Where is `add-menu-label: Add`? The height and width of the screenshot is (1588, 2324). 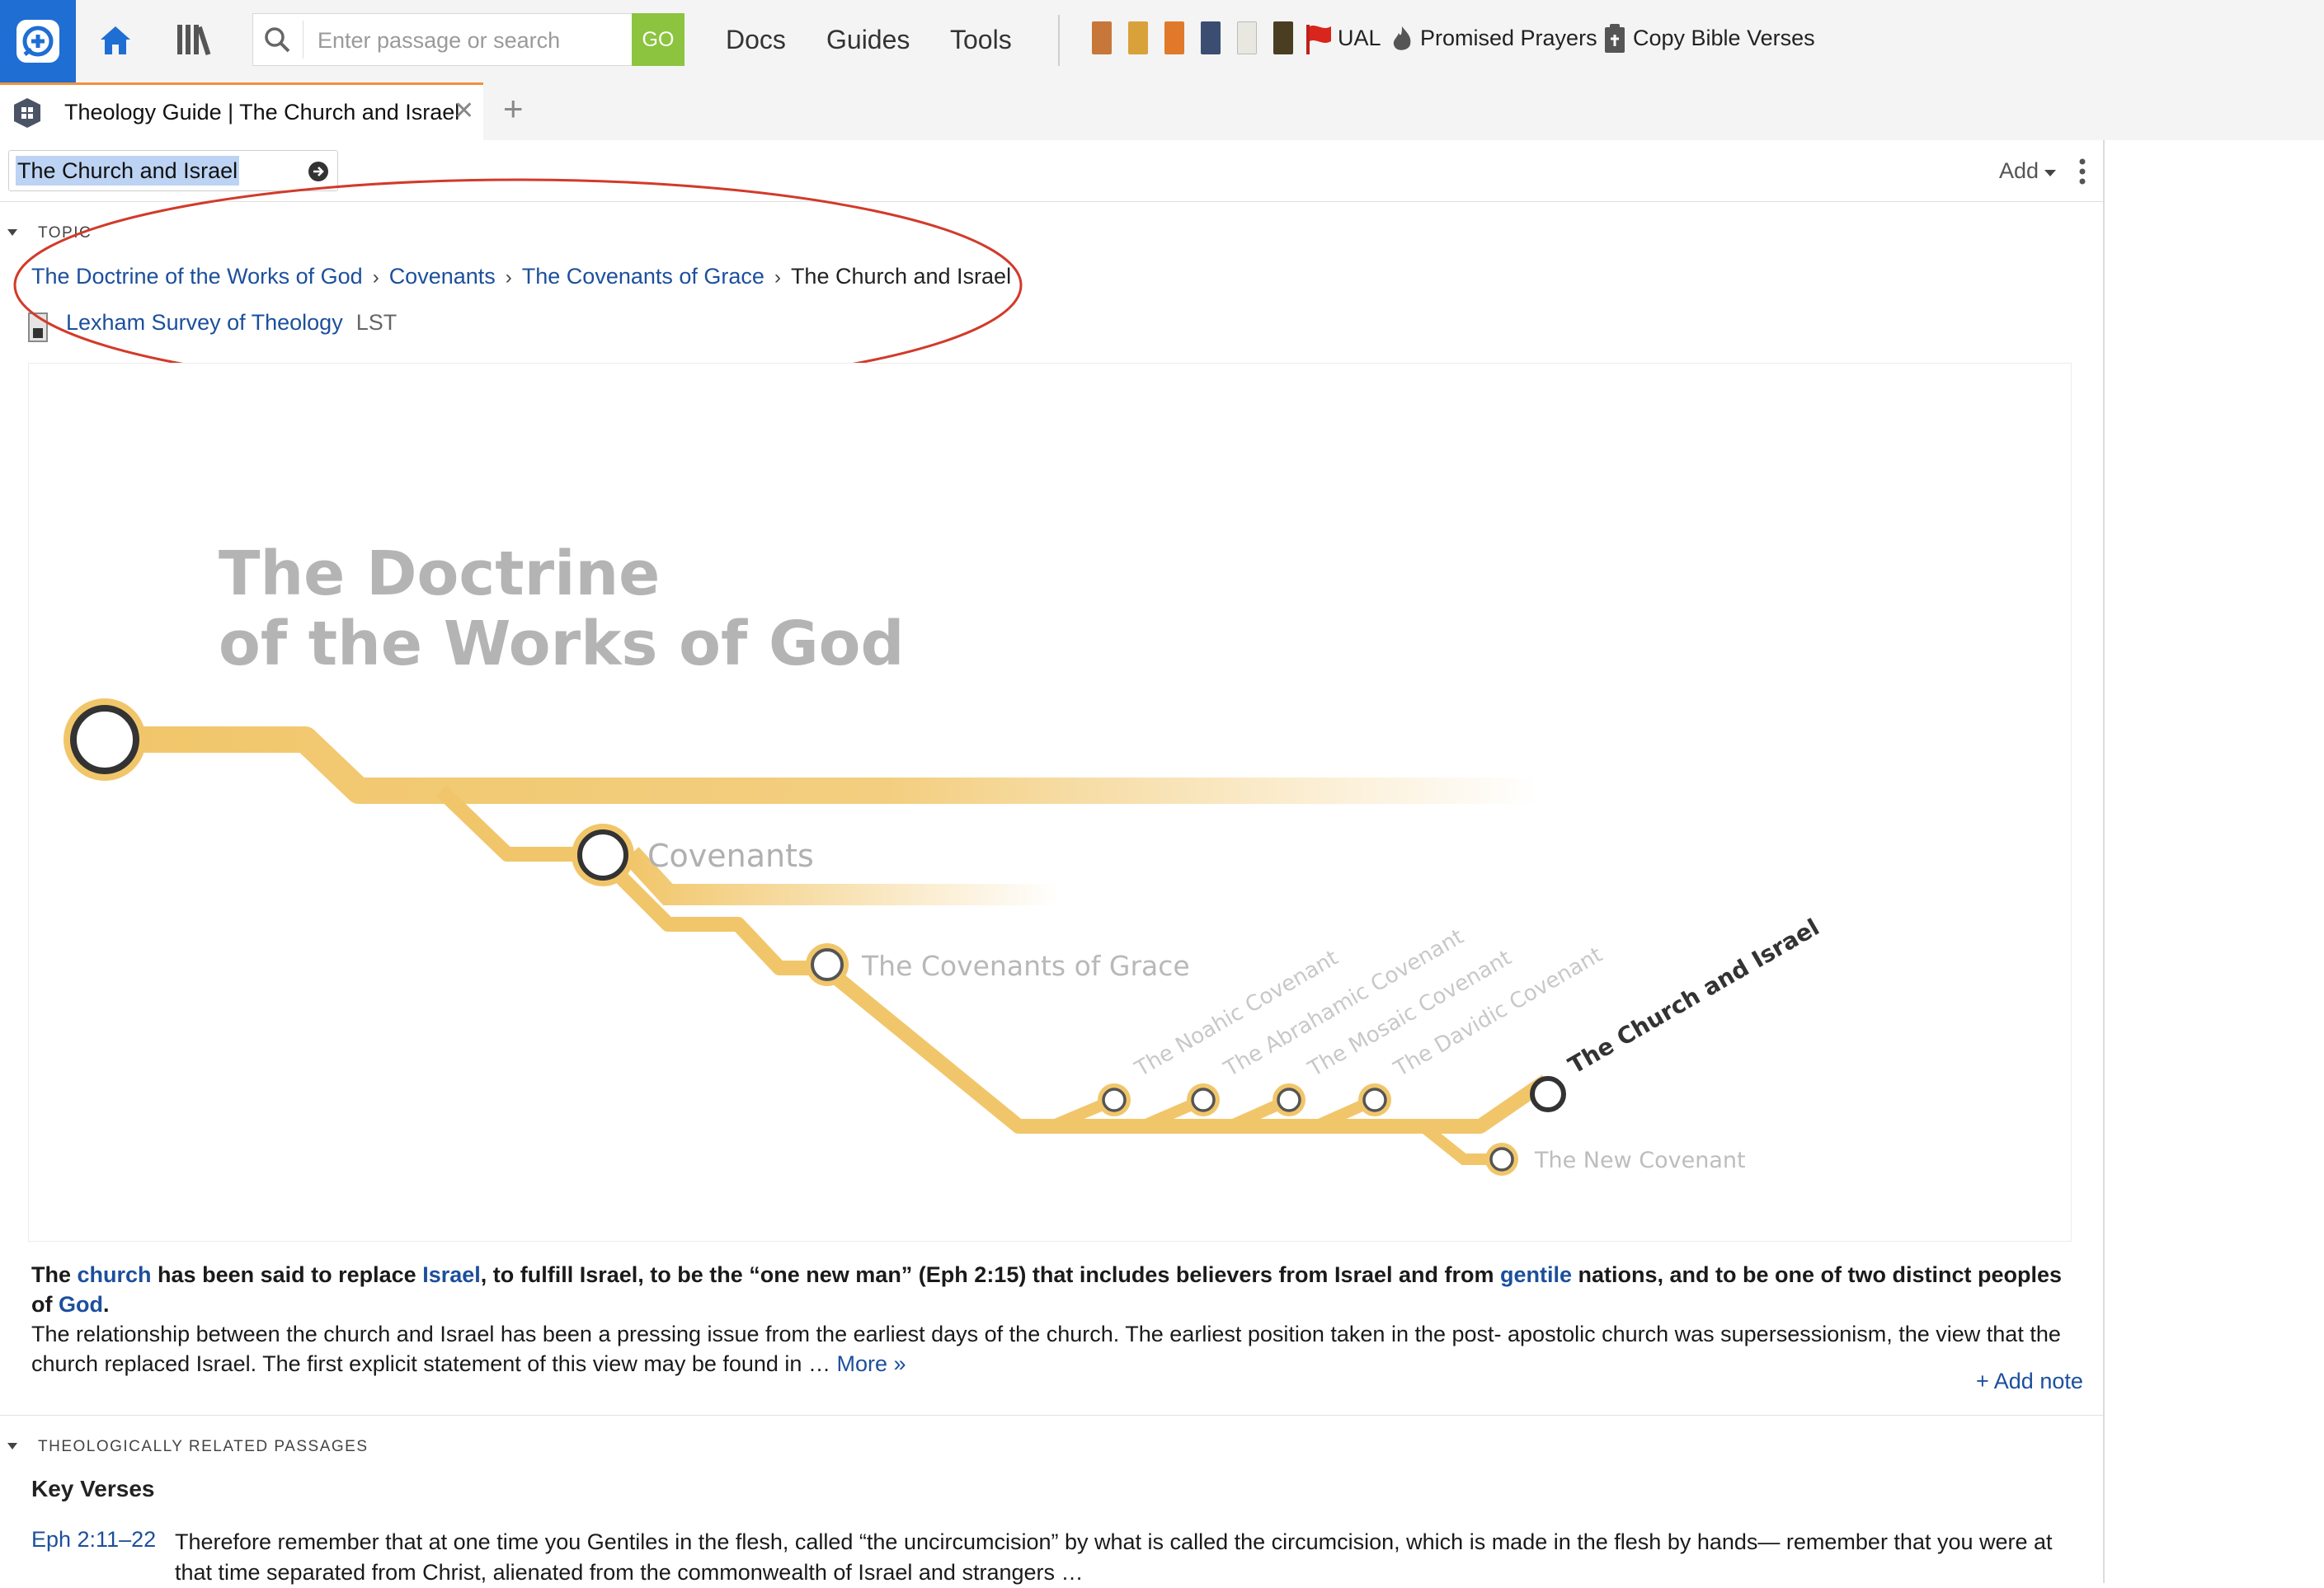 add-menu-label: Add is located at coordinates (2019, 170).